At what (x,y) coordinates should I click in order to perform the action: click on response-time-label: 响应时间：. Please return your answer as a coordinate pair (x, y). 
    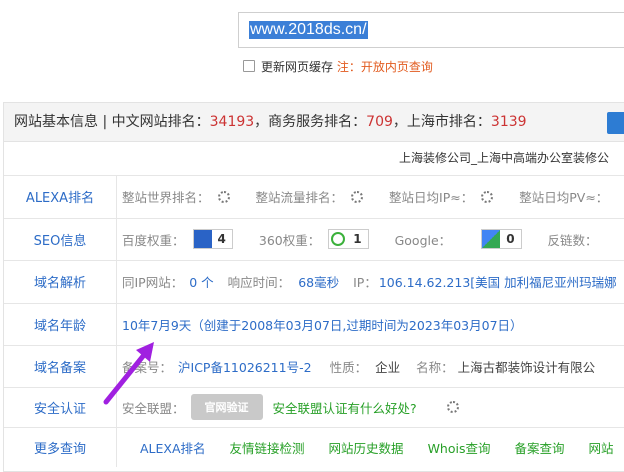
    Looking at the image, I should click on (259, 282).